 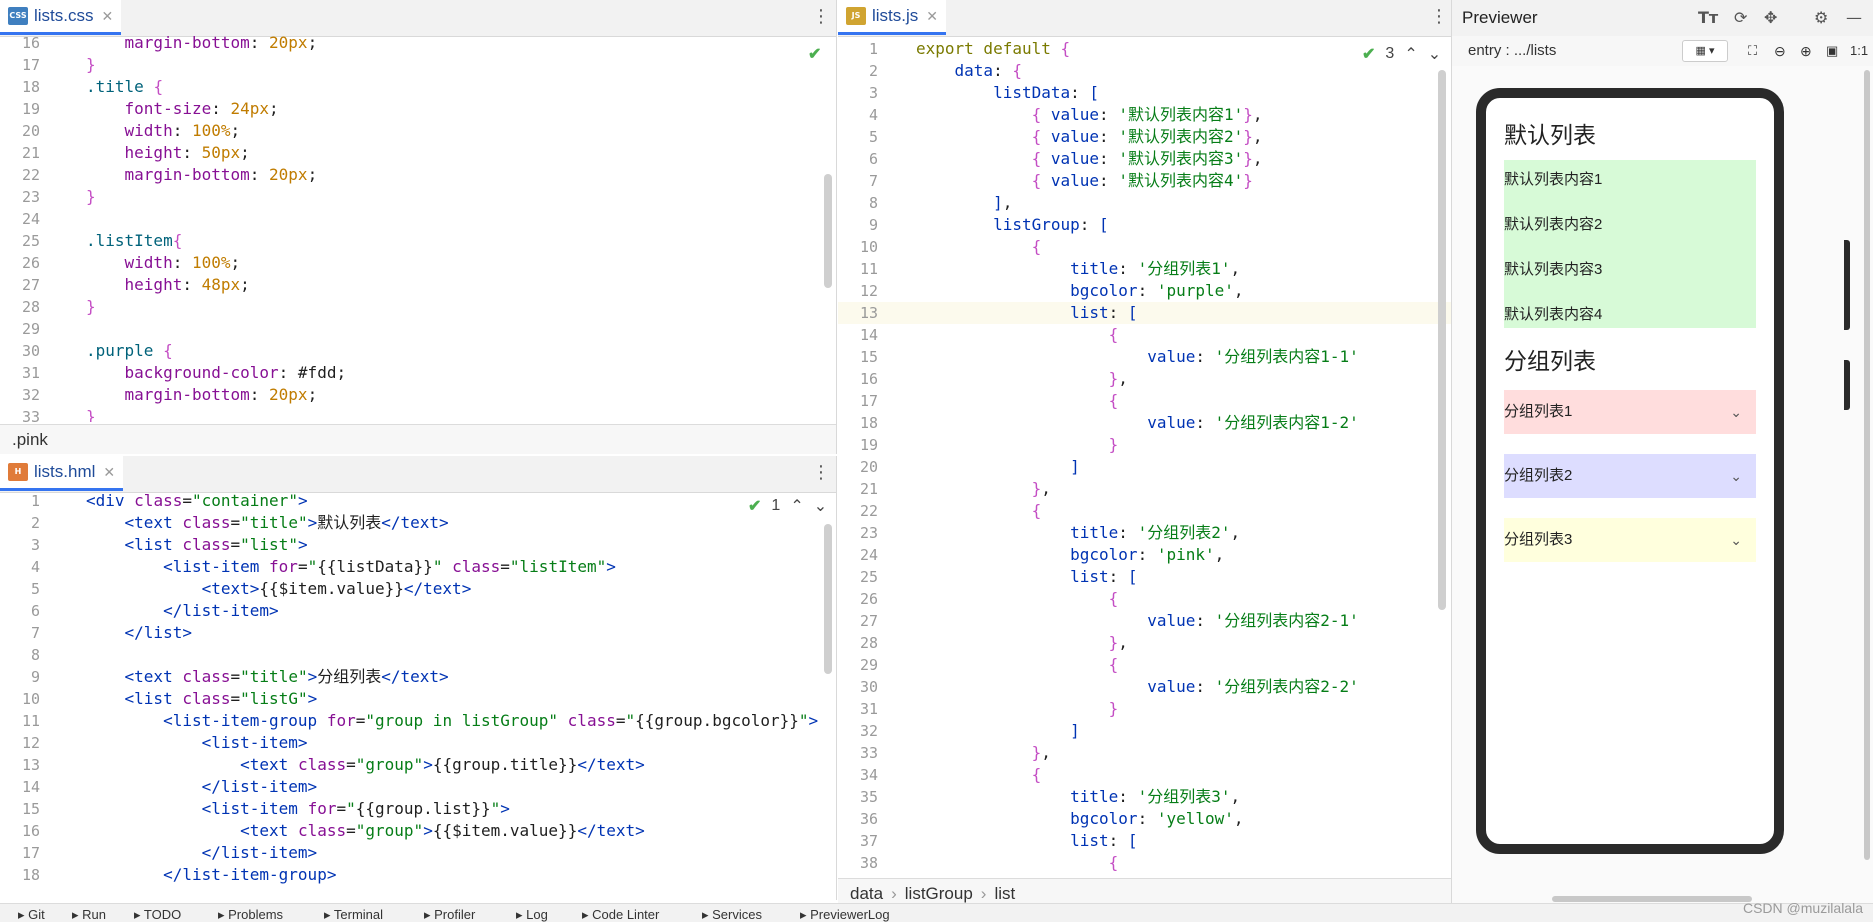 What do you see at coordinates (1144, 731) in the screenshot?
I see `code-line: 32 ]` at bounding box center [1144, 731].